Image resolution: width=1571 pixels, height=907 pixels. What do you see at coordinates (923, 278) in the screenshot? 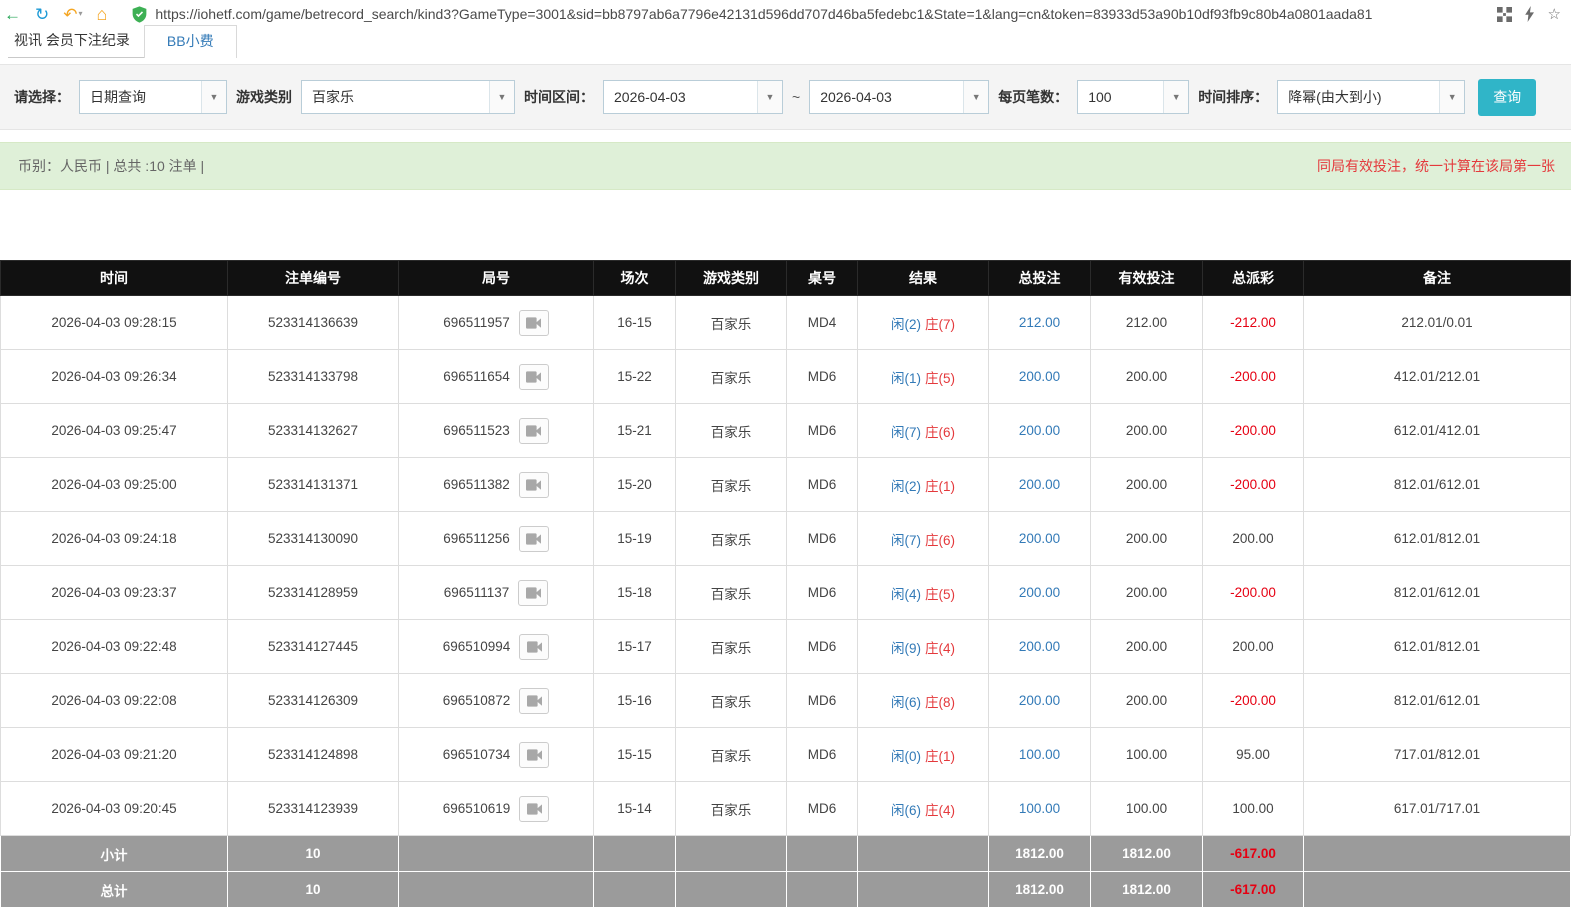
I see `column-header: 结果` at bounding box center [923, 278].